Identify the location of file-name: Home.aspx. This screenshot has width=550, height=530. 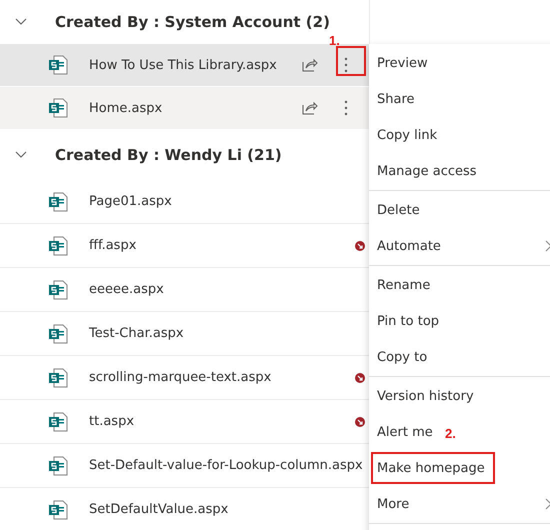
(193, 108).